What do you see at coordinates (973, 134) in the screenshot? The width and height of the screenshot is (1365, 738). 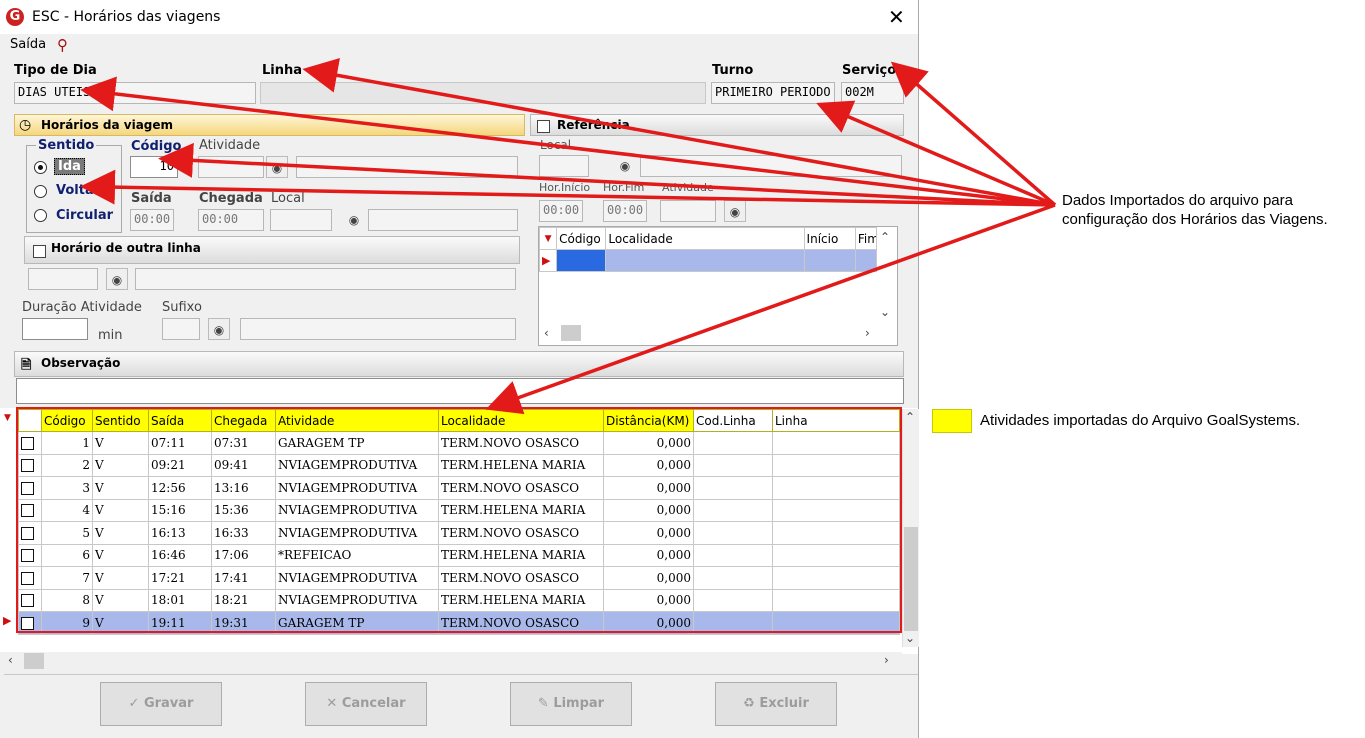 I see `arrow-to-servico` at bounding box center [973, 134].